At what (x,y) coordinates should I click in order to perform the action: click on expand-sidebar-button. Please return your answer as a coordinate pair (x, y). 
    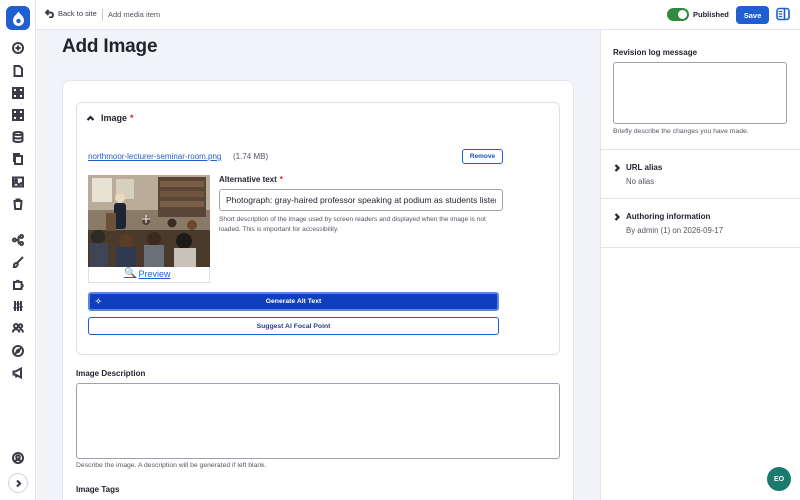
    Looking at the image, I should click on (18, 483).